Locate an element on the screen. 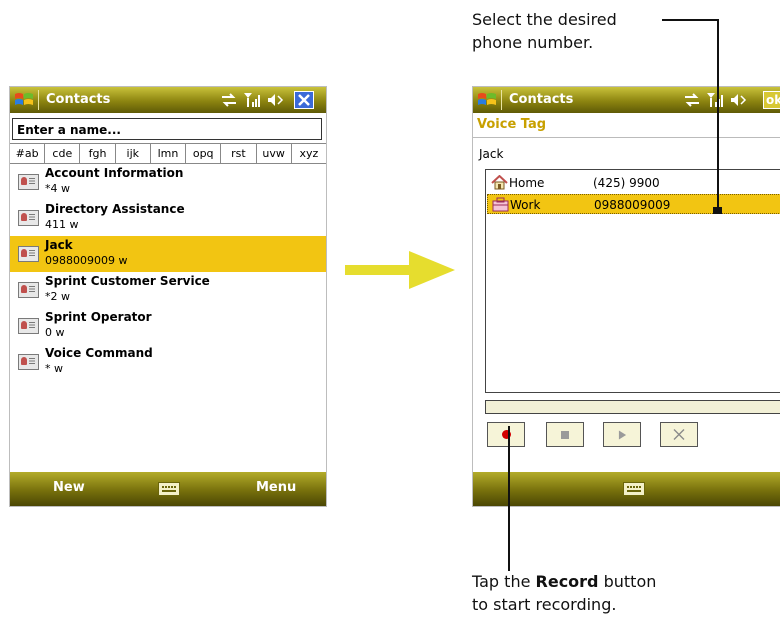  menu-softkey: Menu is located at coordinates (276, 487).